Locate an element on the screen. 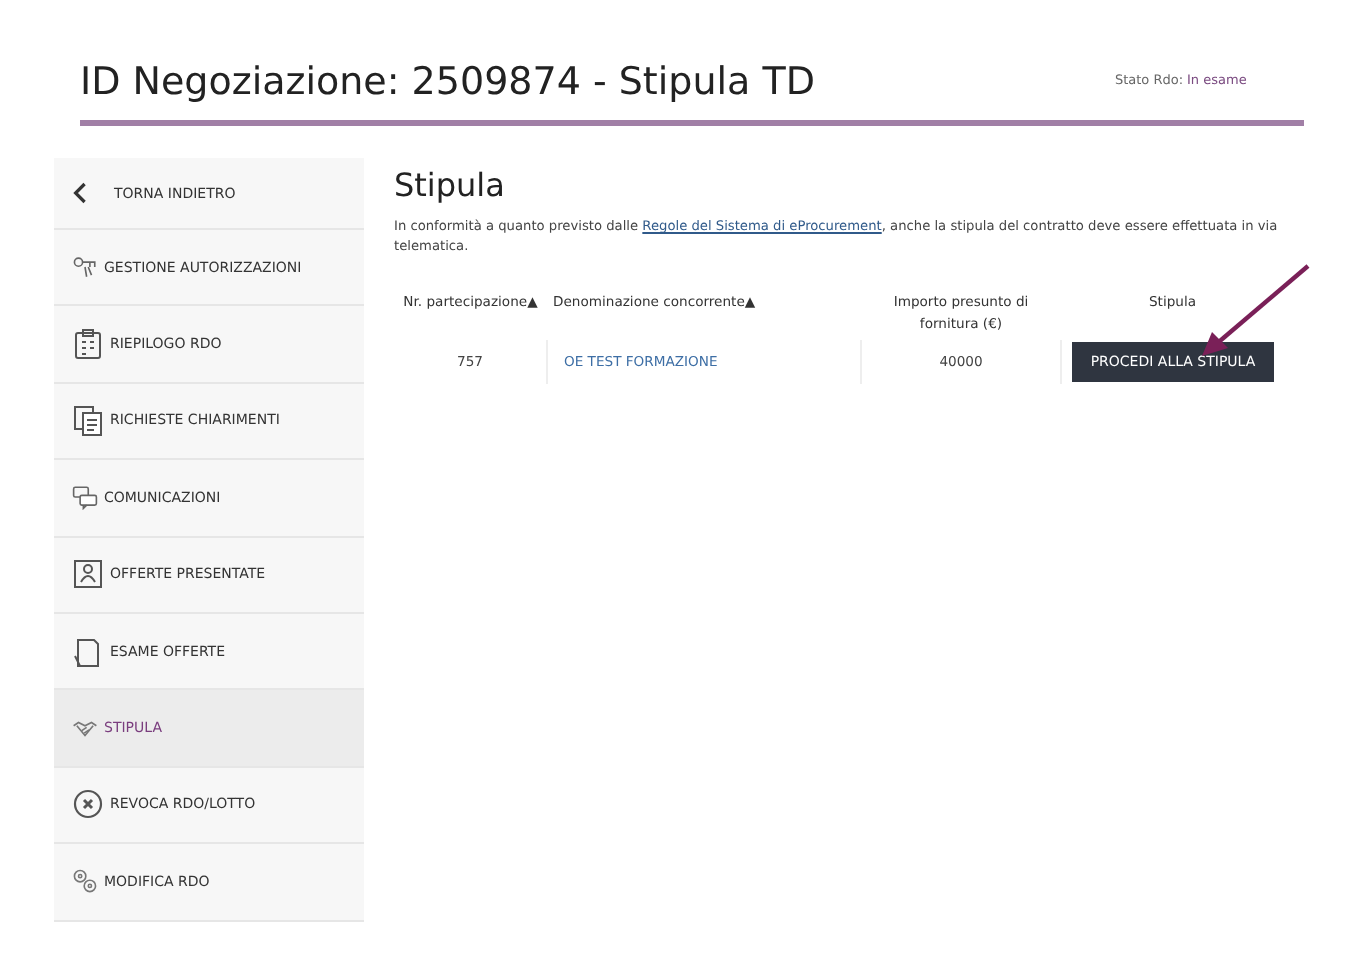 The width and height of the screenshot is (1350, 978). clipboard-icon is located at coordinates (88, 344).